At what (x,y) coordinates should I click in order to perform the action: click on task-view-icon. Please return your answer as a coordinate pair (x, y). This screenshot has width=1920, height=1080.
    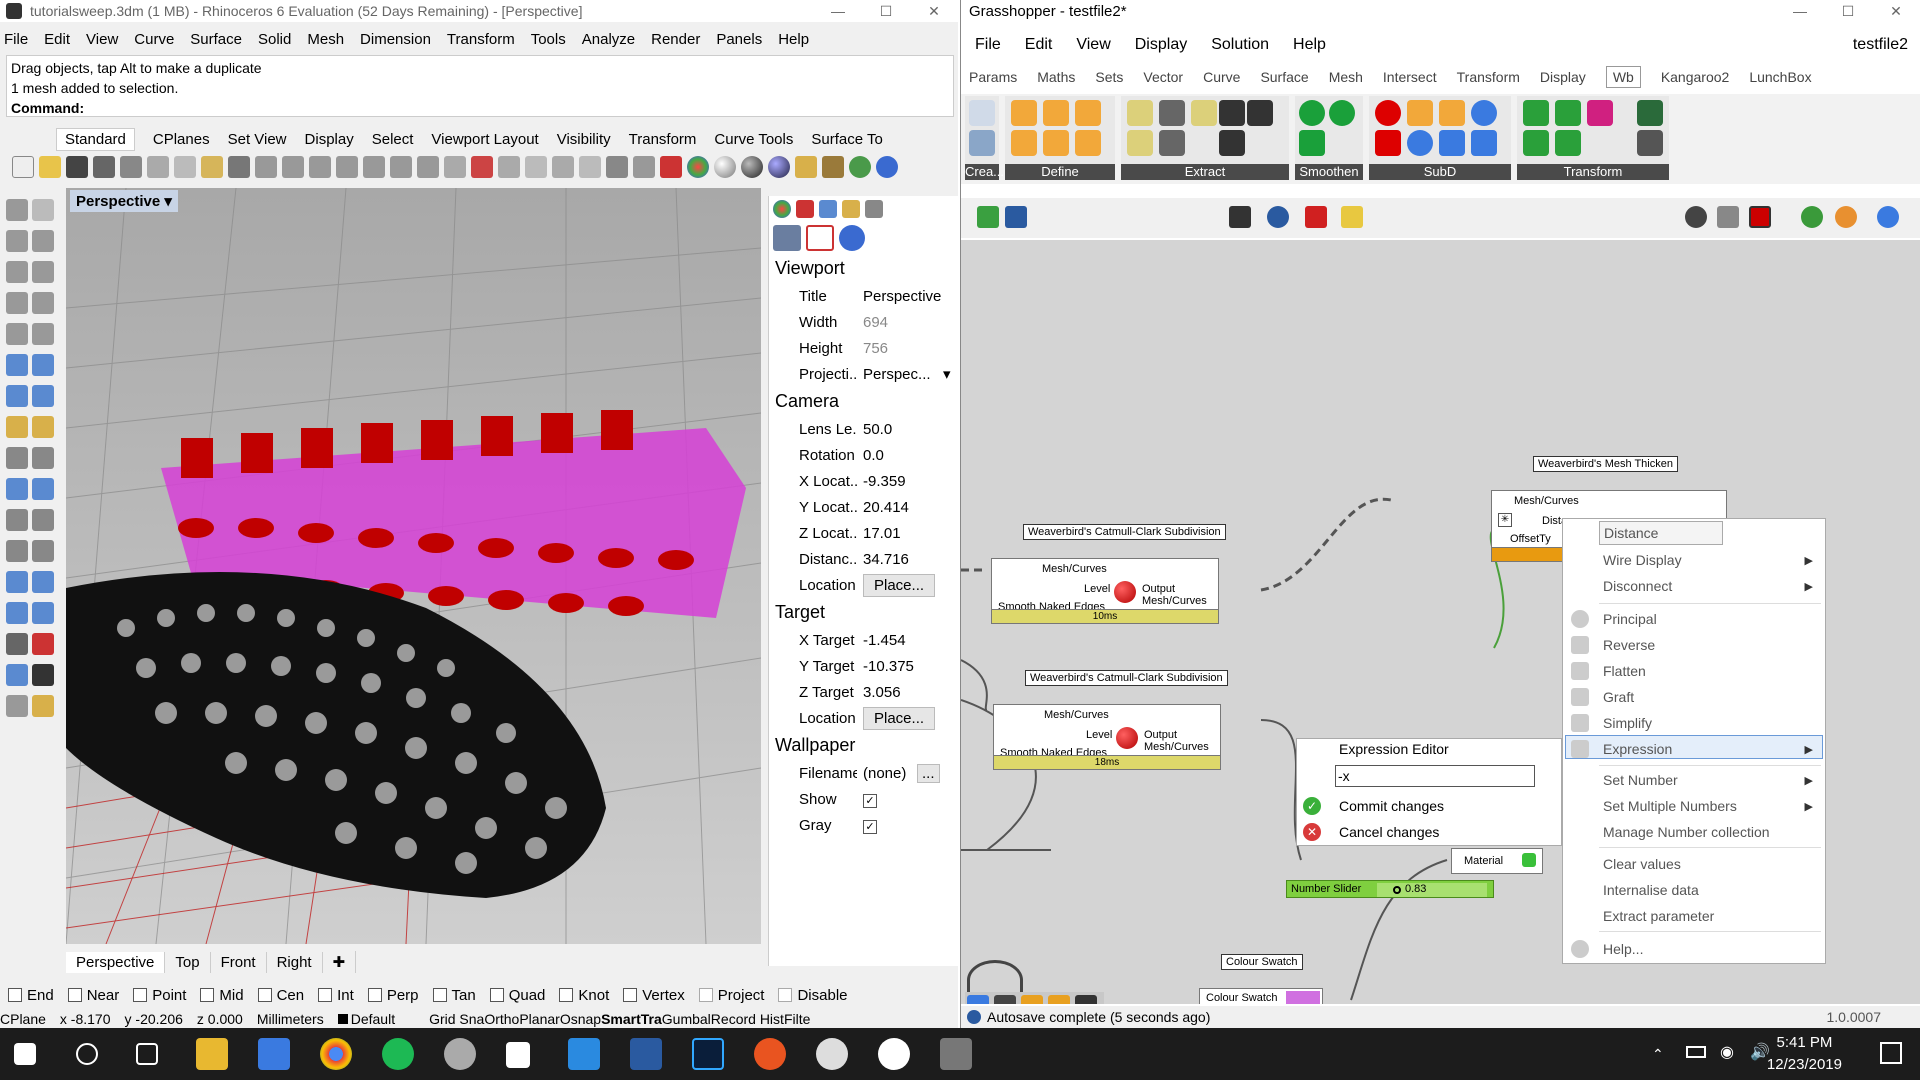
    Looking at the image, I should click on (147, 1054).